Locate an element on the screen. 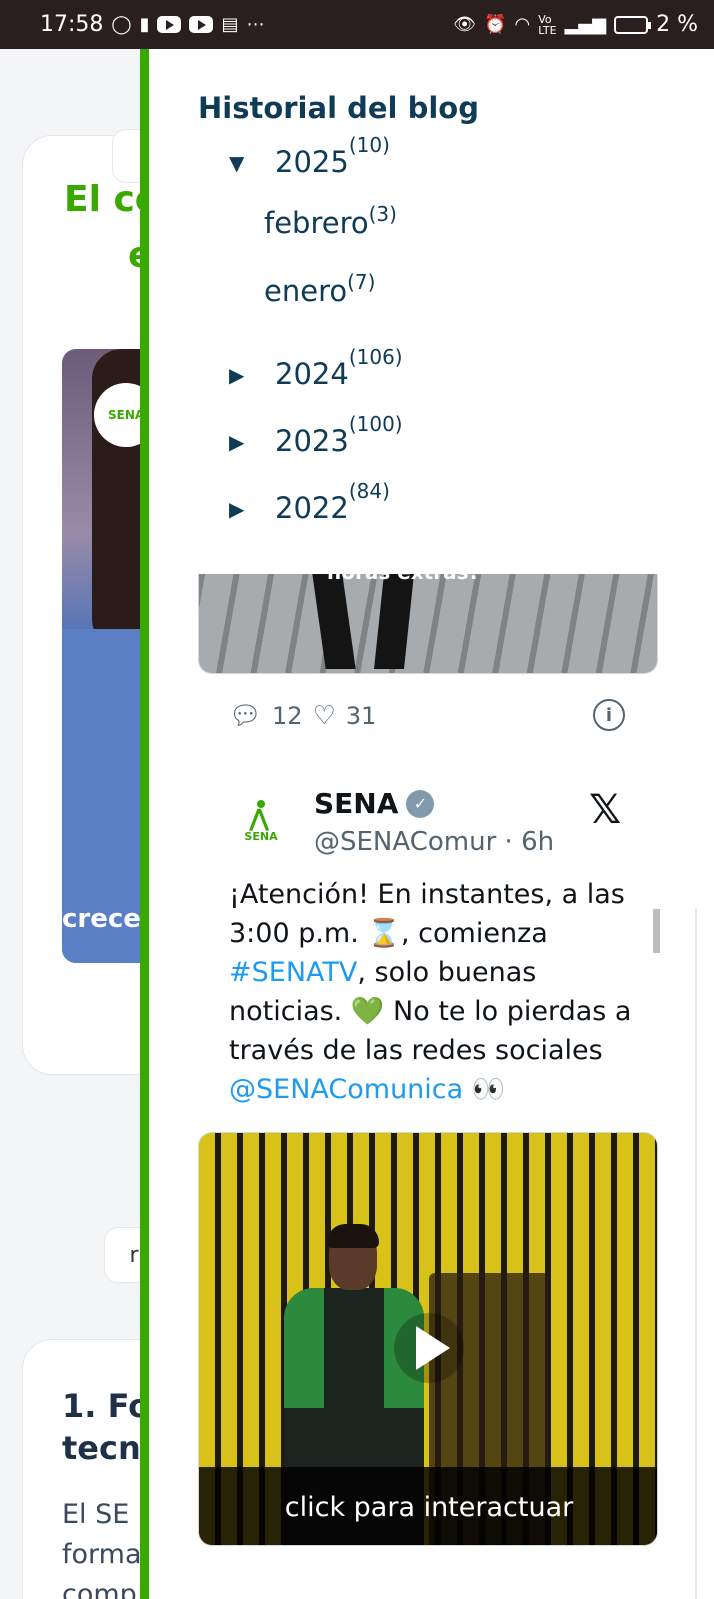 The image size is (714, 1599). archive-month-label: enero is located at coordinates (306, 291).